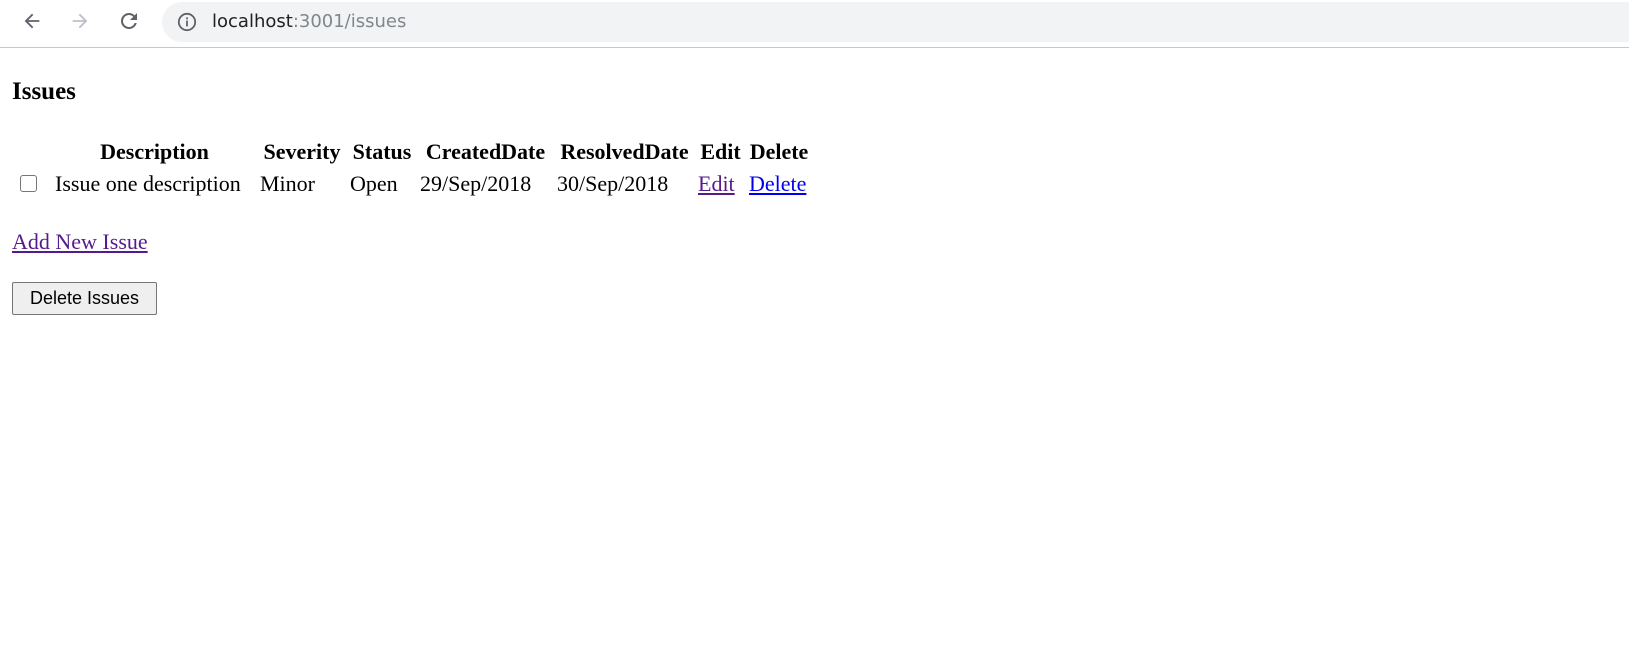 The height and width of the screenshot is (667, 1629). Describe the element at coordinates (485, 151) in the screenshot. I see `header-created-date: CreatedDate` at that location.